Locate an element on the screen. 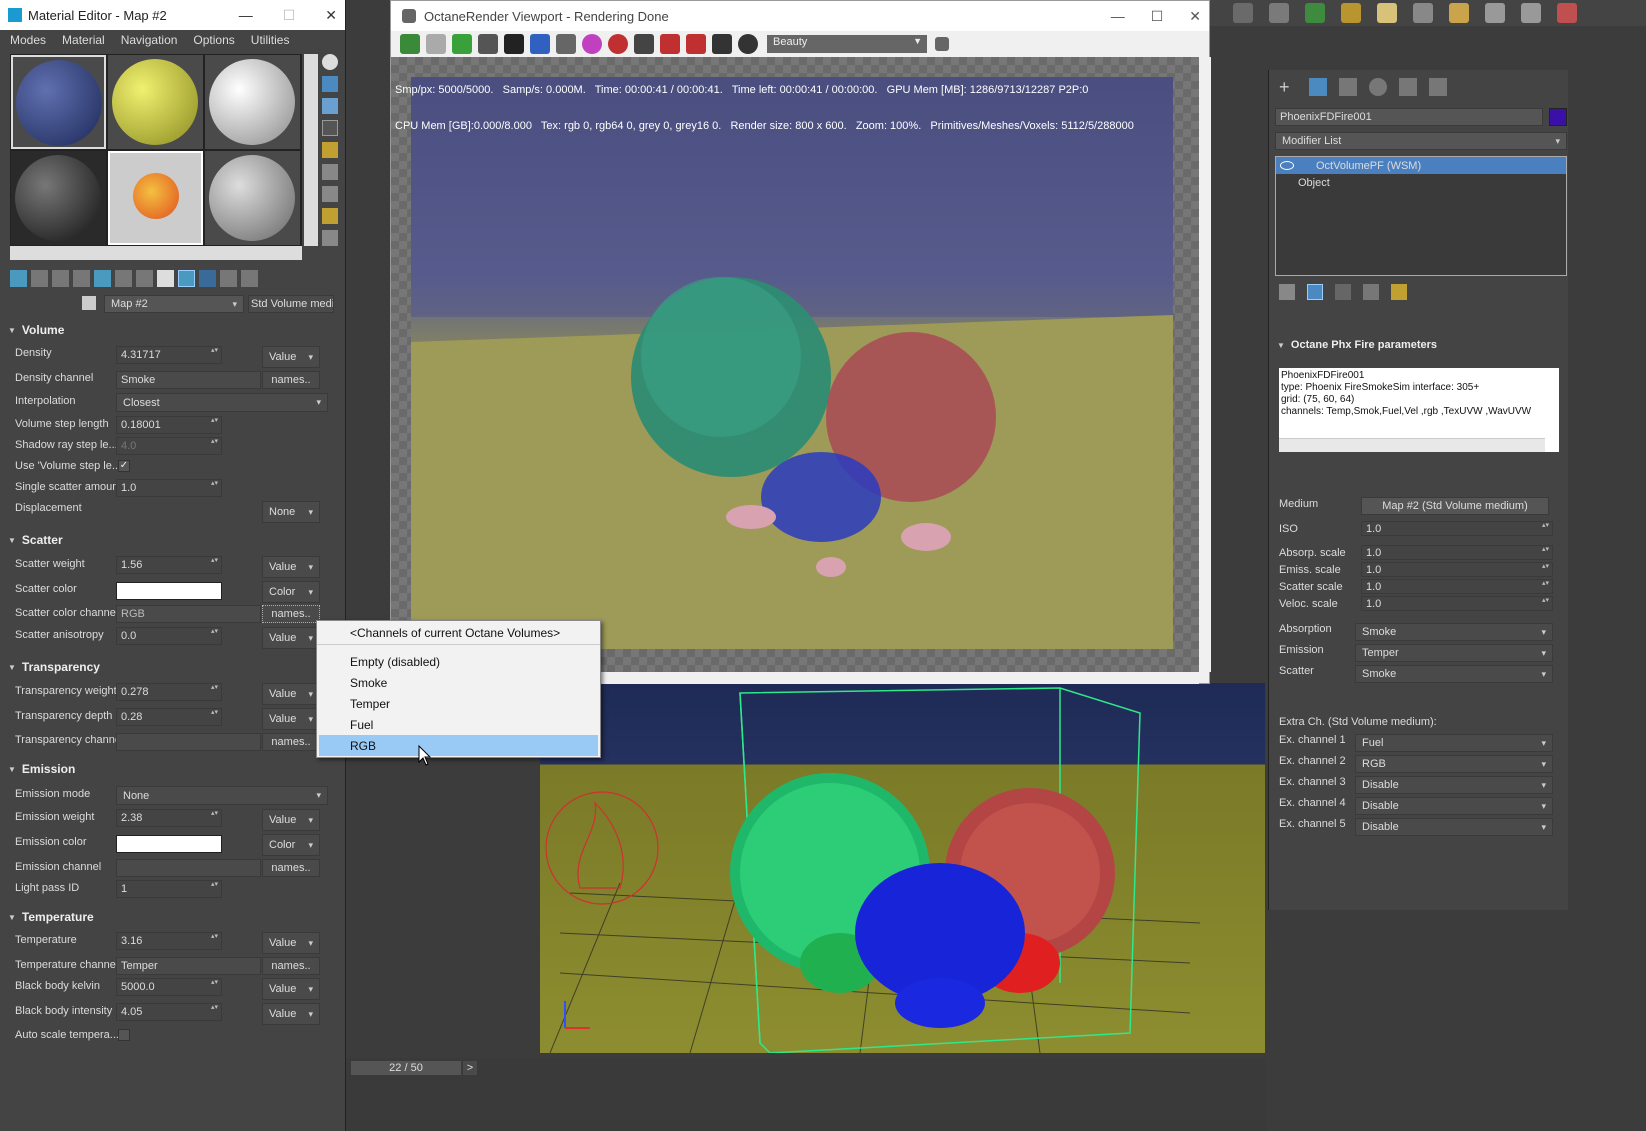 This screenshot has width=1646, height=1131. interpolation-dropdown: Closest is located at coordinates (222, 402).